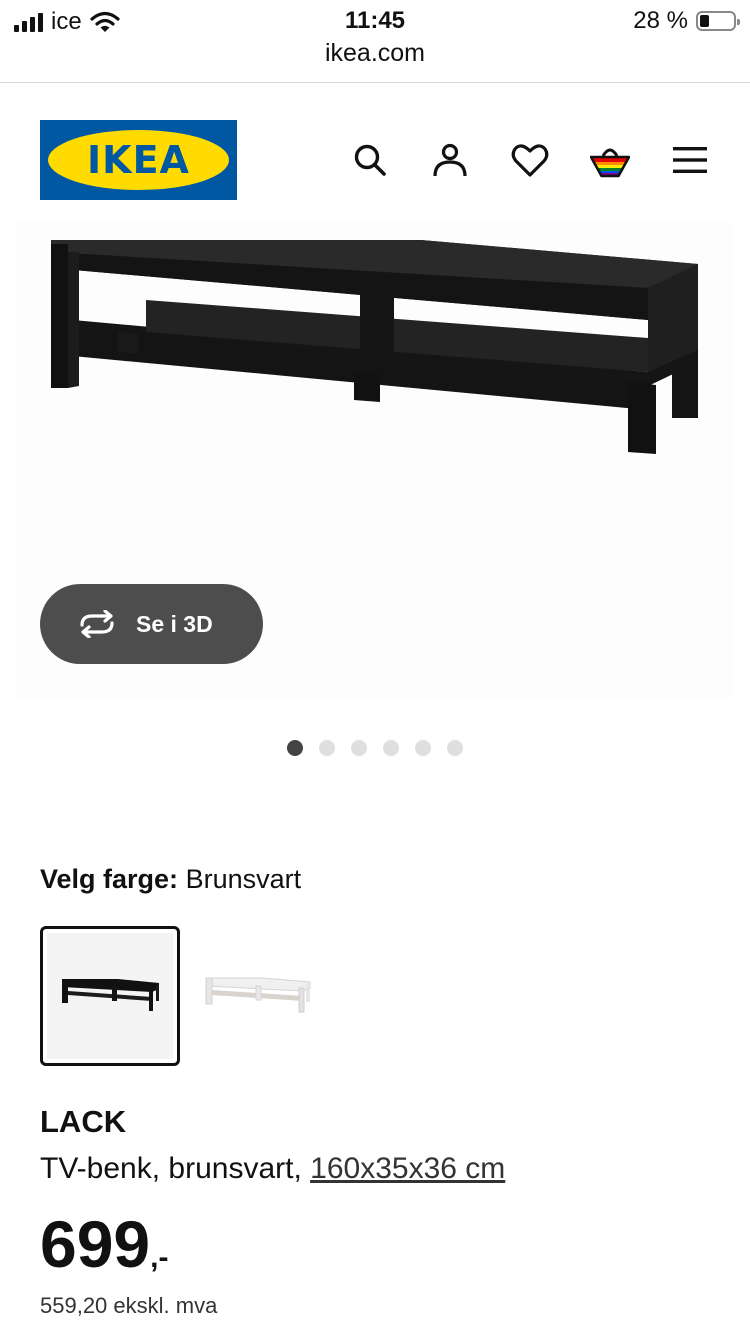 The height and width of the screenshot is (1334, 750). What do you see at coordinates (258, 995) in the screenshot?
I see `swatch-image-white` at bounding box center [258, 995].